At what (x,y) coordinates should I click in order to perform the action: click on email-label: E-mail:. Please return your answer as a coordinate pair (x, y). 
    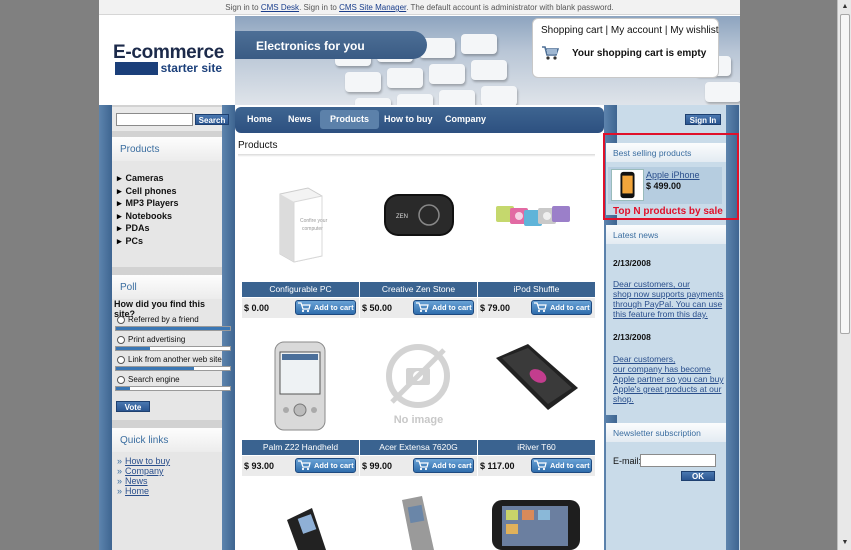
    Looking at the image, I should click on (627, 461).